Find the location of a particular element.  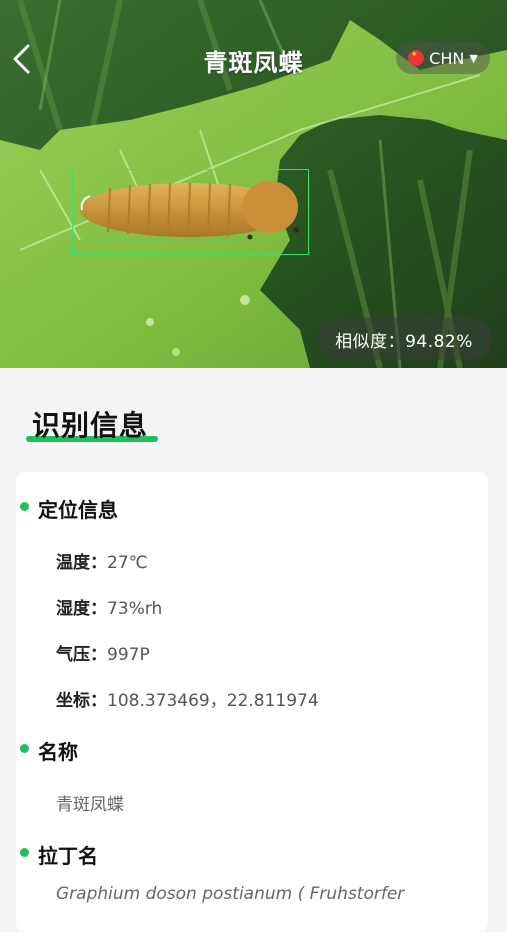

china-flag-icon is located at coordinates (416, 58).